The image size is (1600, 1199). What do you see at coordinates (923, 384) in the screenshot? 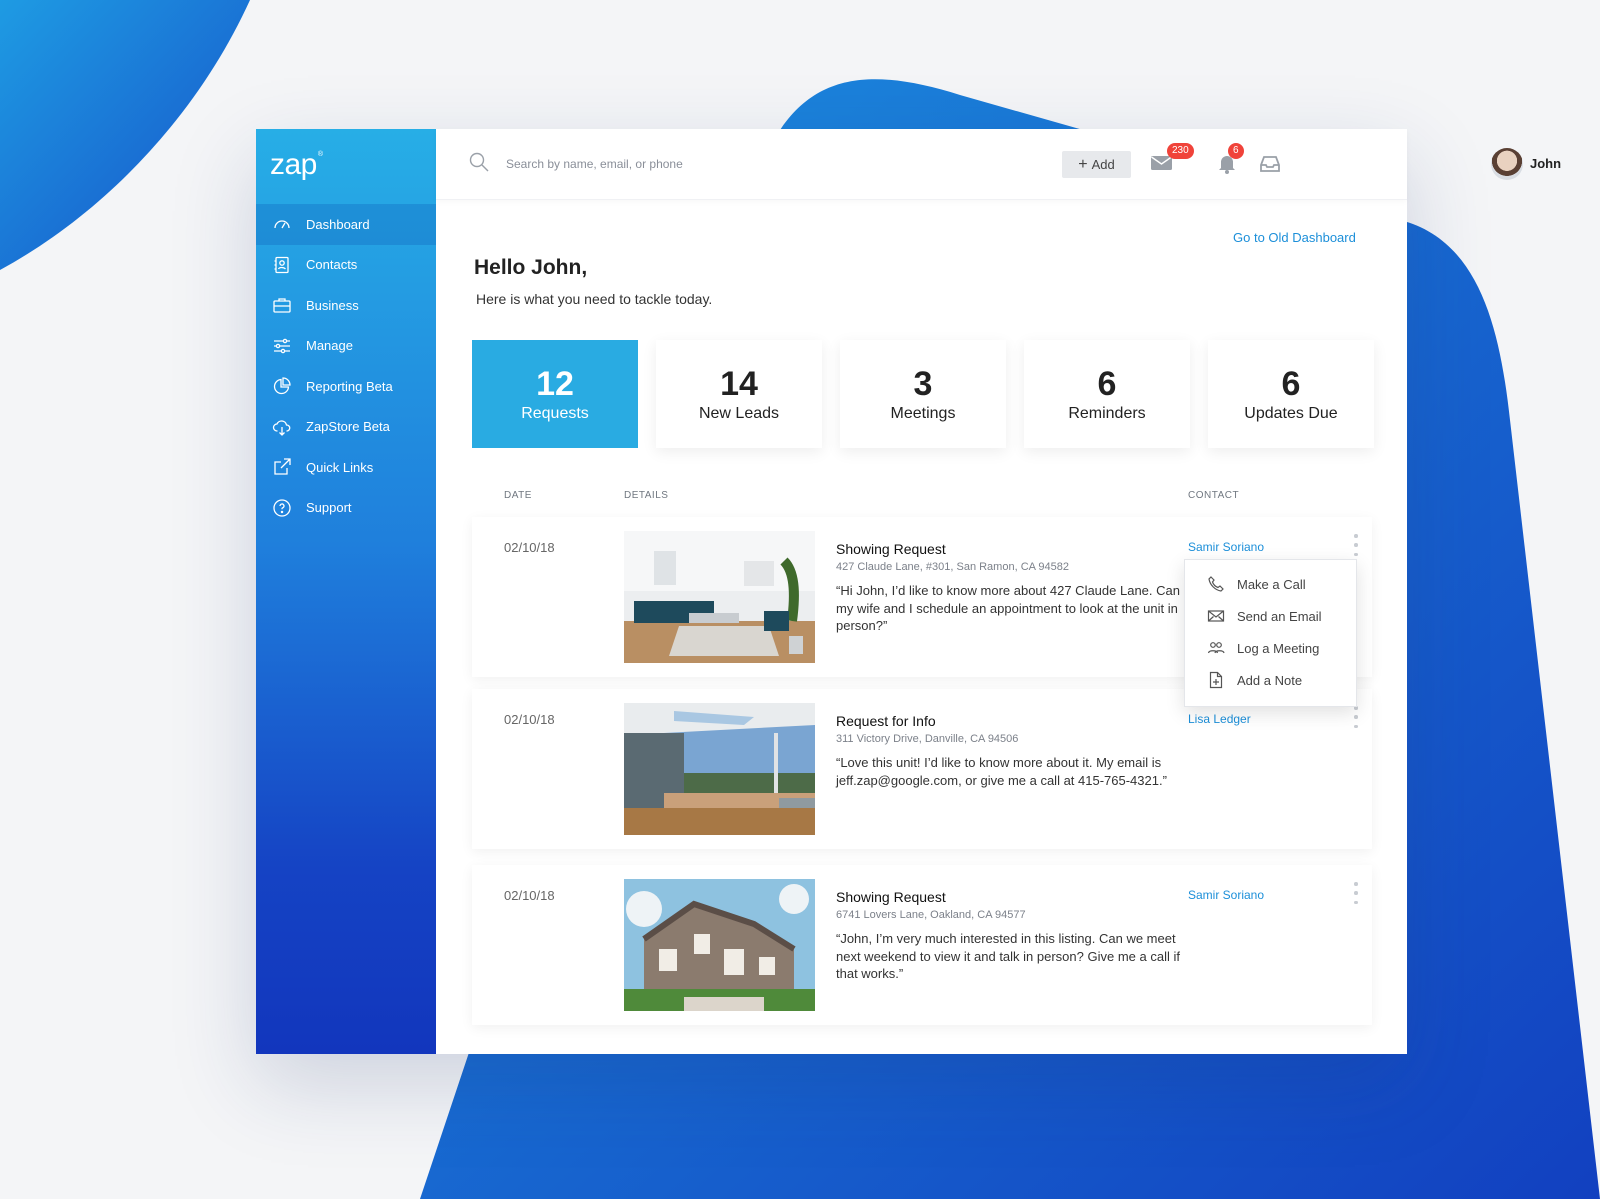
I see `stat-value: 3` at bounding box center [923, 384].